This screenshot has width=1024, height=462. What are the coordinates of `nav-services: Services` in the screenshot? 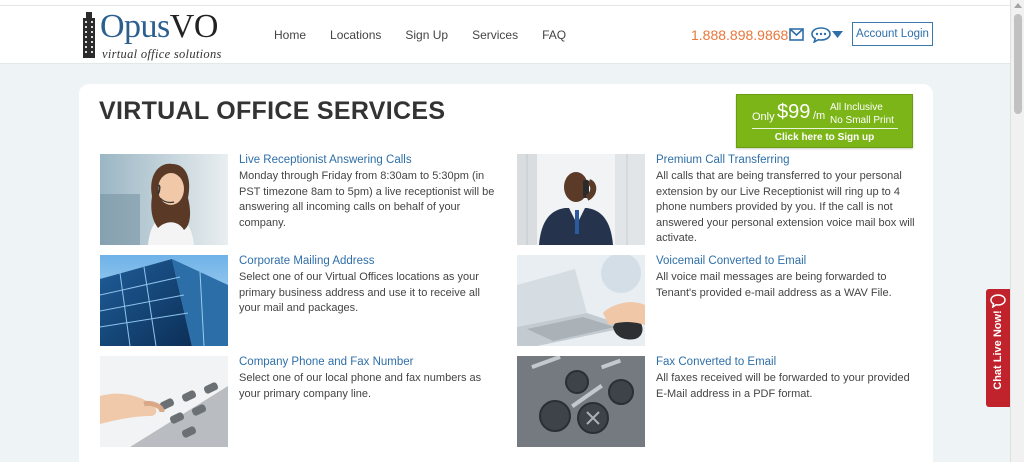 It's located at (495, 35).